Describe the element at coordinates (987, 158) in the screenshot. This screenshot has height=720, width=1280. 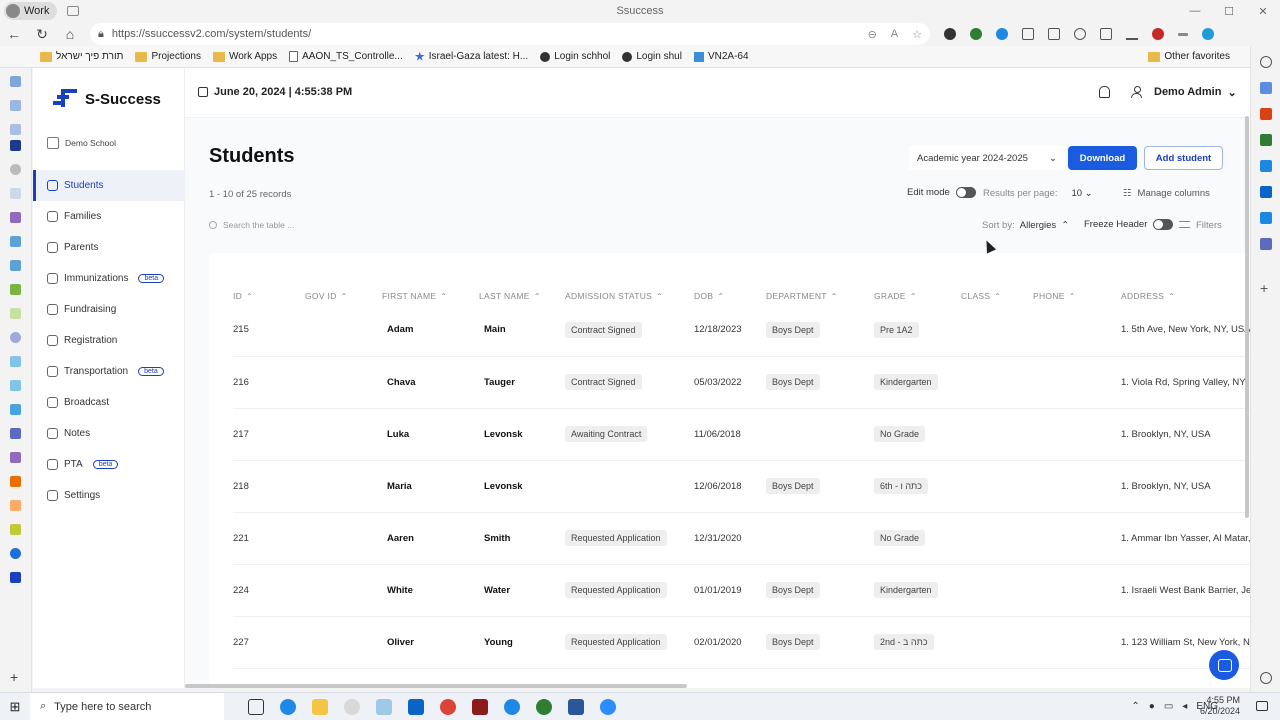
I see `academic-year-select: Academic year 2024-2025 ⌄` at that location.